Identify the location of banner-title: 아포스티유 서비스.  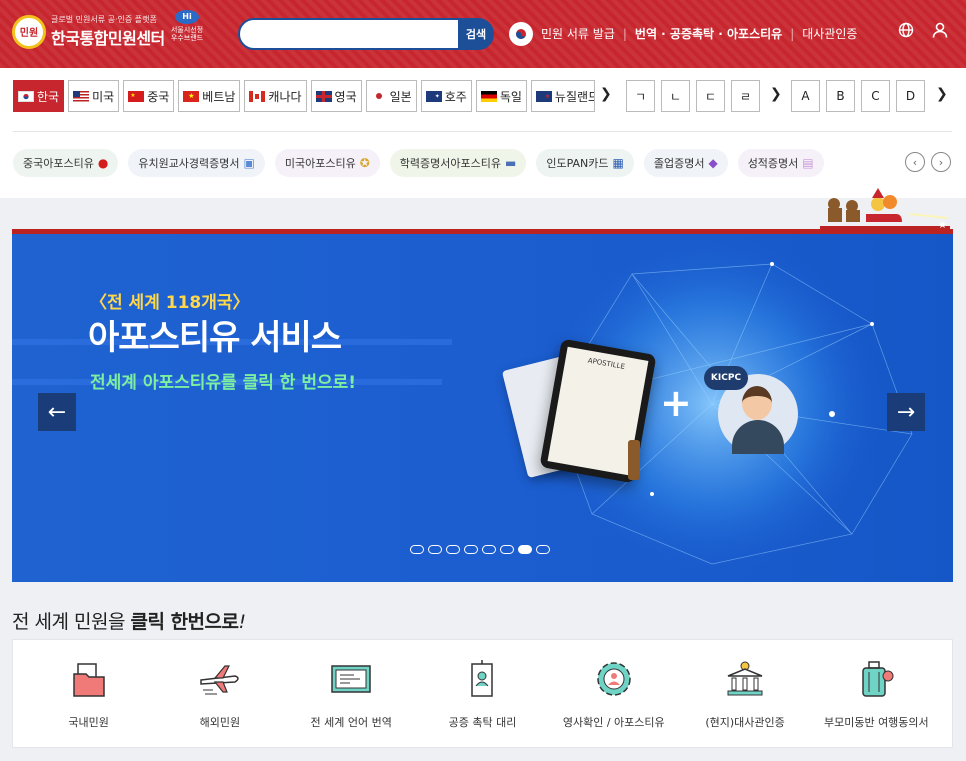
(215, 338).